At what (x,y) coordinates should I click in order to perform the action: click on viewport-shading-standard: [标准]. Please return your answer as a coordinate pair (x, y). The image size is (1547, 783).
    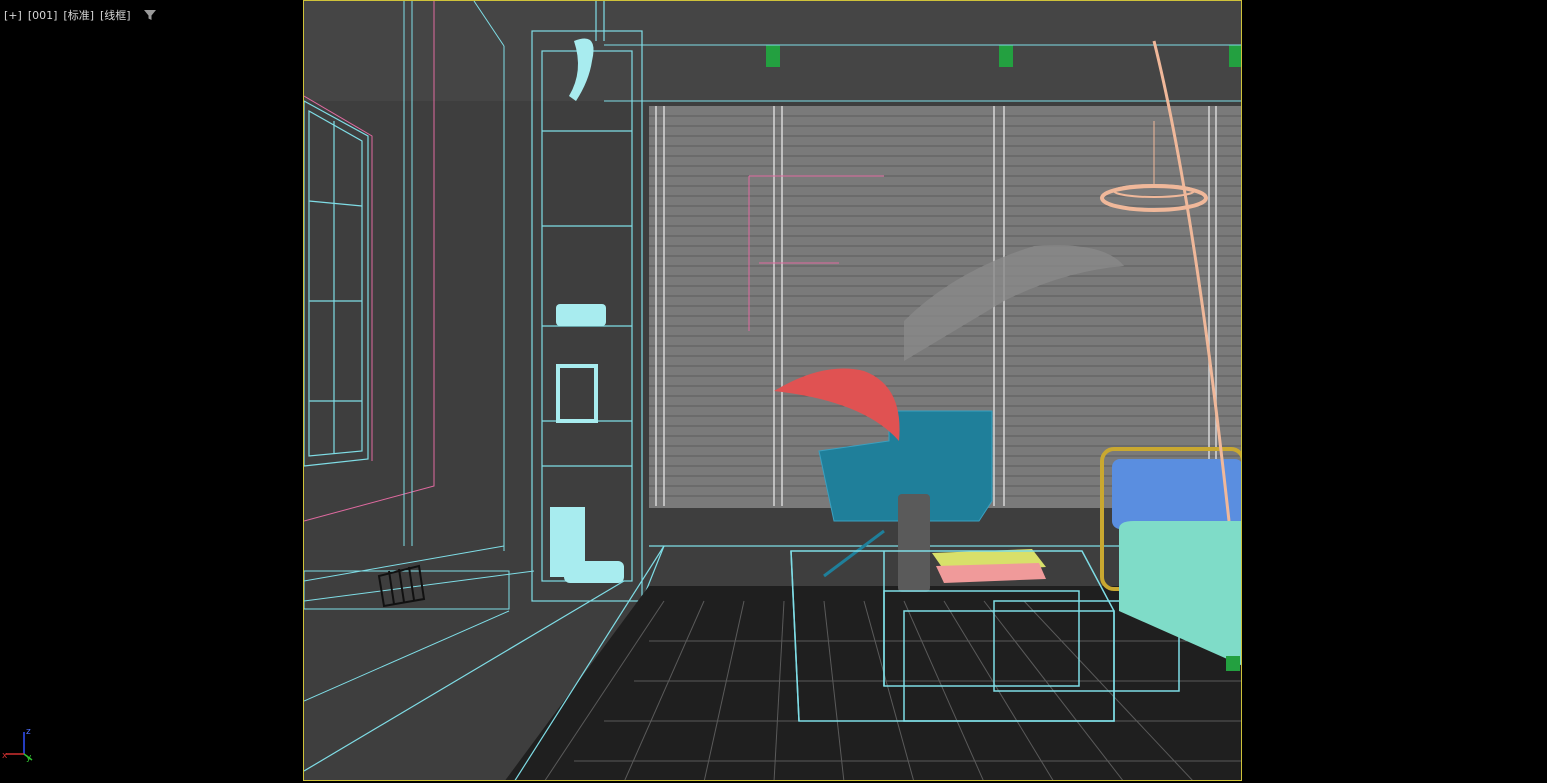
    Looking at the image, I should click on (78, 15).